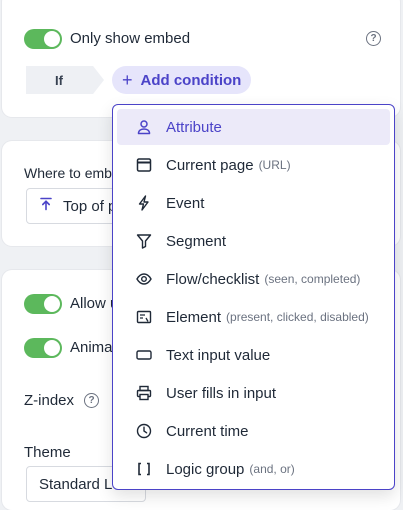 The image size is (403, 510). I want to click on menu-item-label: Segment, so click(196, 241).